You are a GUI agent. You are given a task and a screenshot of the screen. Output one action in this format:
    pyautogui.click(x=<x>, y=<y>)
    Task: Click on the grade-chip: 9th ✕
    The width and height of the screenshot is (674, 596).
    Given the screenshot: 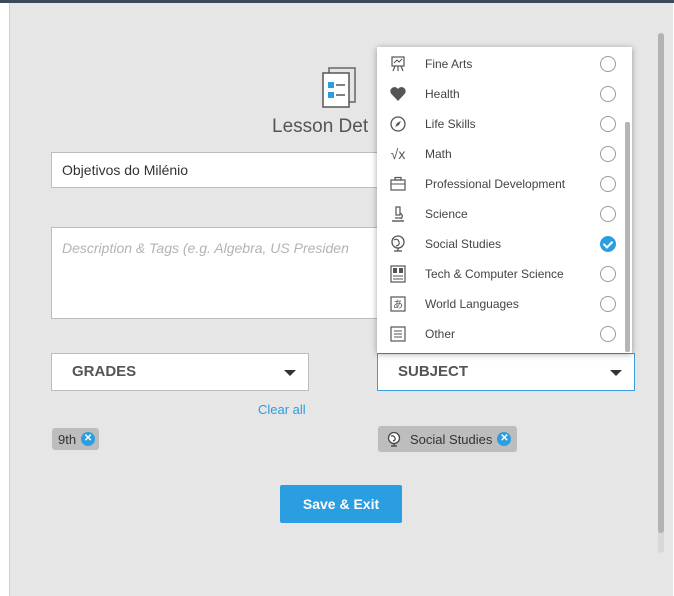 What is the action you would take?
    pyautogui.click(x=76, y=439)
    